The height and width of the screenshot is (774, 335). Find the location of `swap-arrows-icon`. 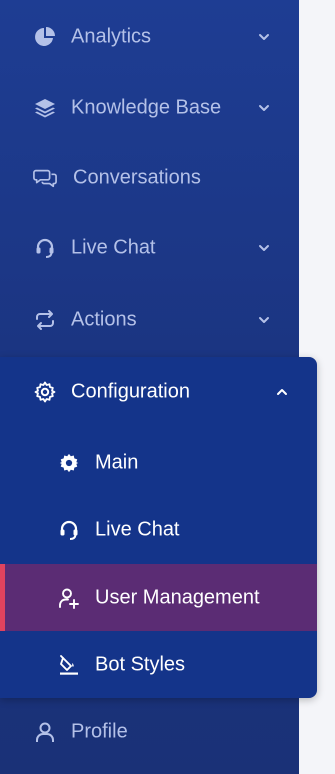

swap-arrows-icon is located at coordinates (45, 320).